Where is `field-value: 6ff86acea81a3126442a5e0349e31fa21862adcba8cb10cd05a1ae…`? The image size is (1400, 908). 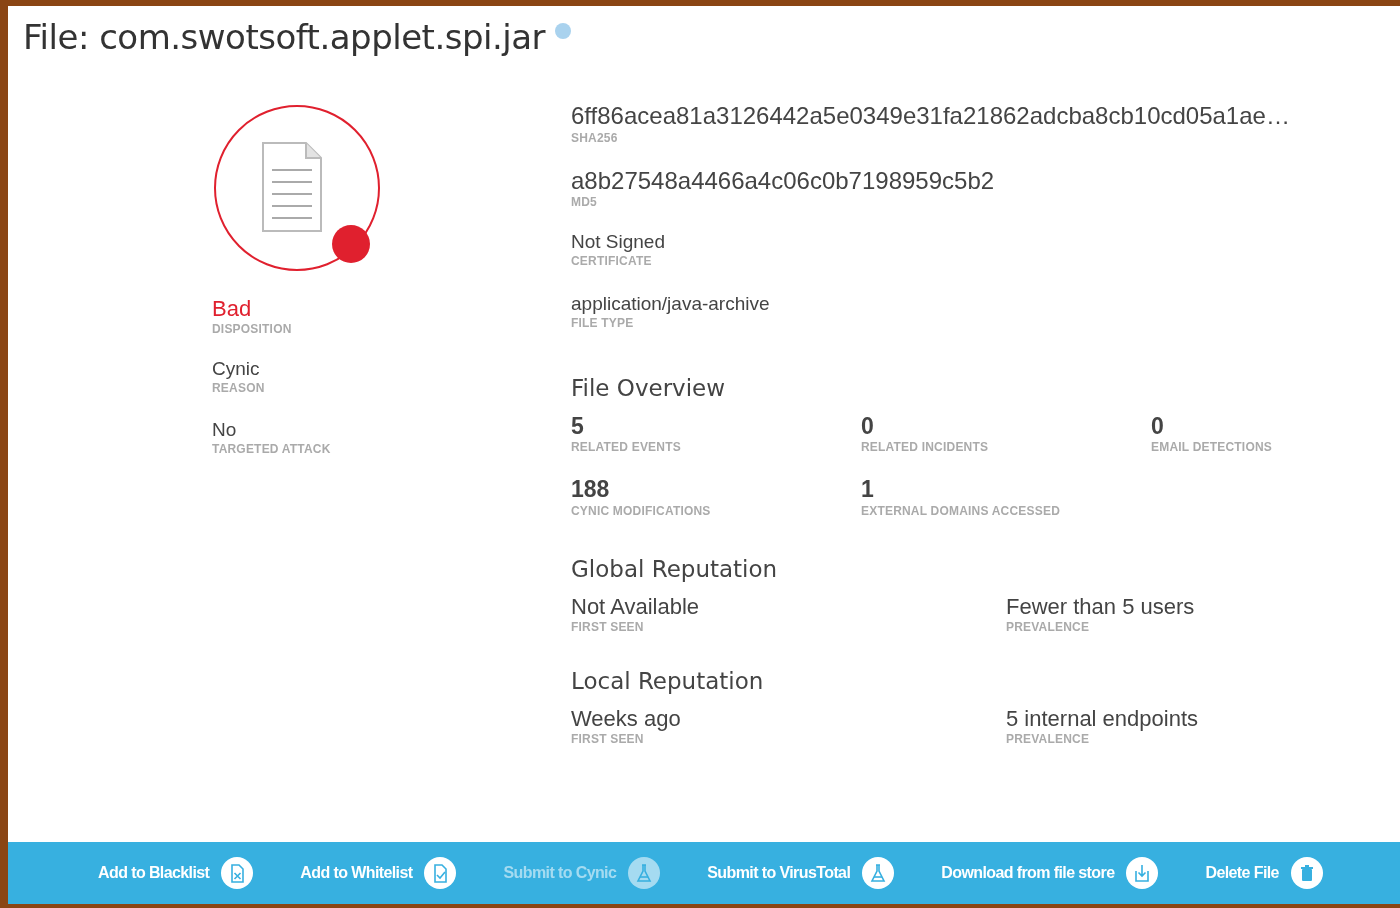
field-value: 6ff86acea81a3126442a5e0349e31fa21862adcba8cb10cd05a1ae… is located at coordinates (931, 116).